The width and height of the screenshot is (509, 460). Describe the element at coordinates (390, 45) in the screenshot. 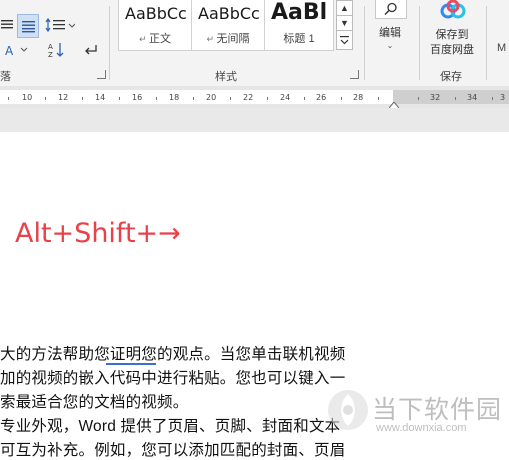

I see `chevron-down-icon: ⌄` at that location.